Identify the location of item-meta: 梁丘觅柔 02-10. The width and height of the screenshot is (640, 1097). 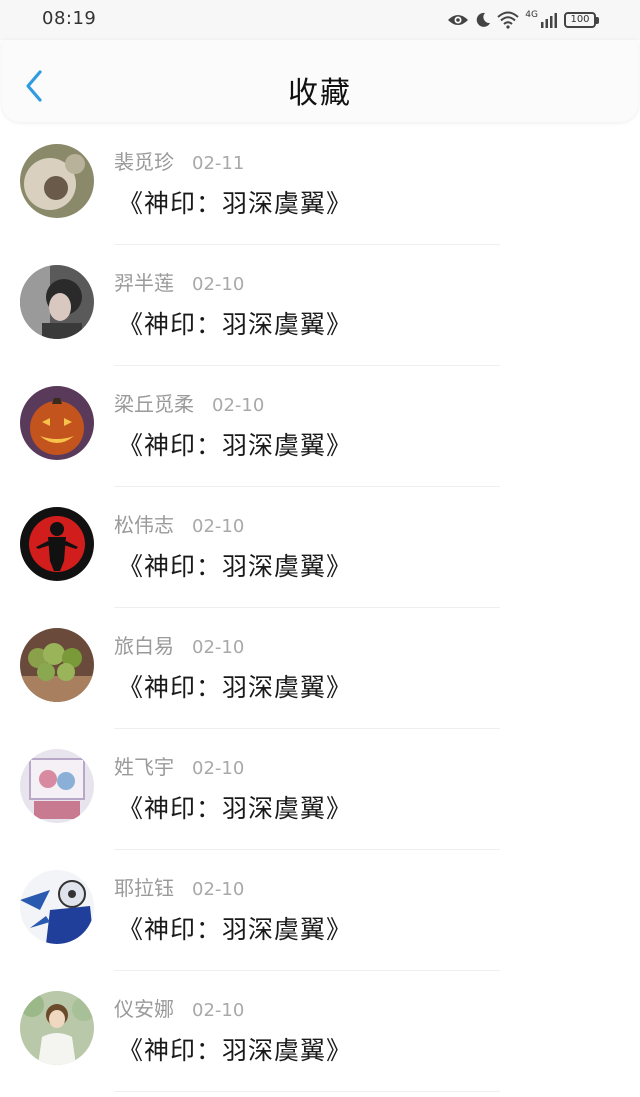
(189, 402).